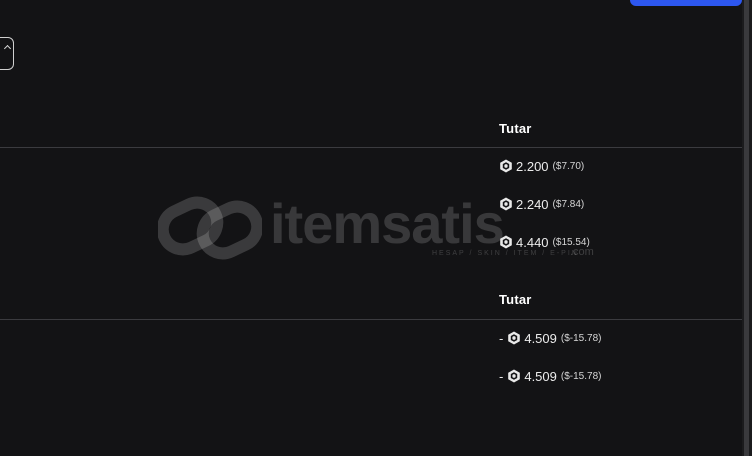  Describe the element at coordinates (515, 299) in the screenshot. I see `expense-amount-header: Tutar` at that location.